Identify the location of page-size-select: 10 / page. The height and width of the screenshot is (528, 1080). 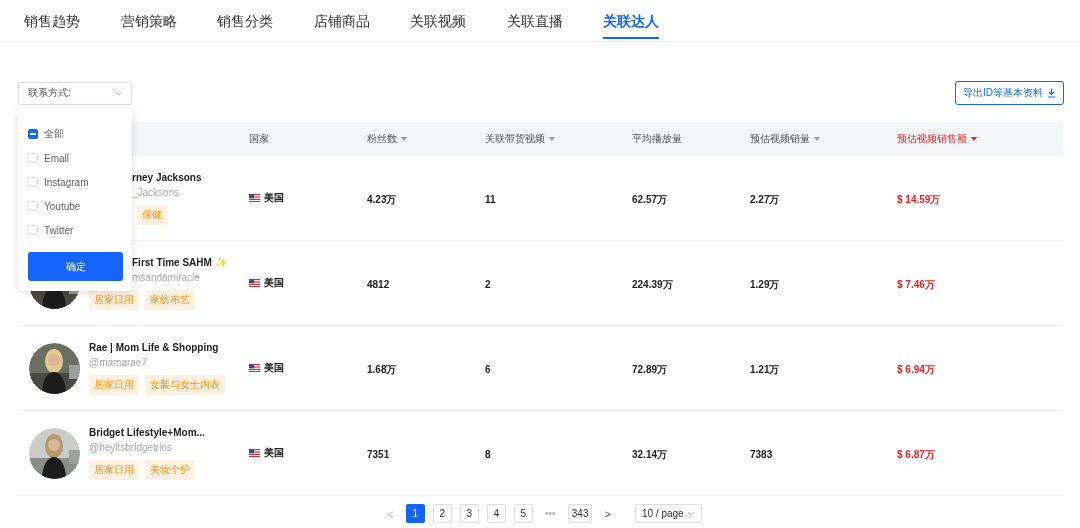
(668, 513).